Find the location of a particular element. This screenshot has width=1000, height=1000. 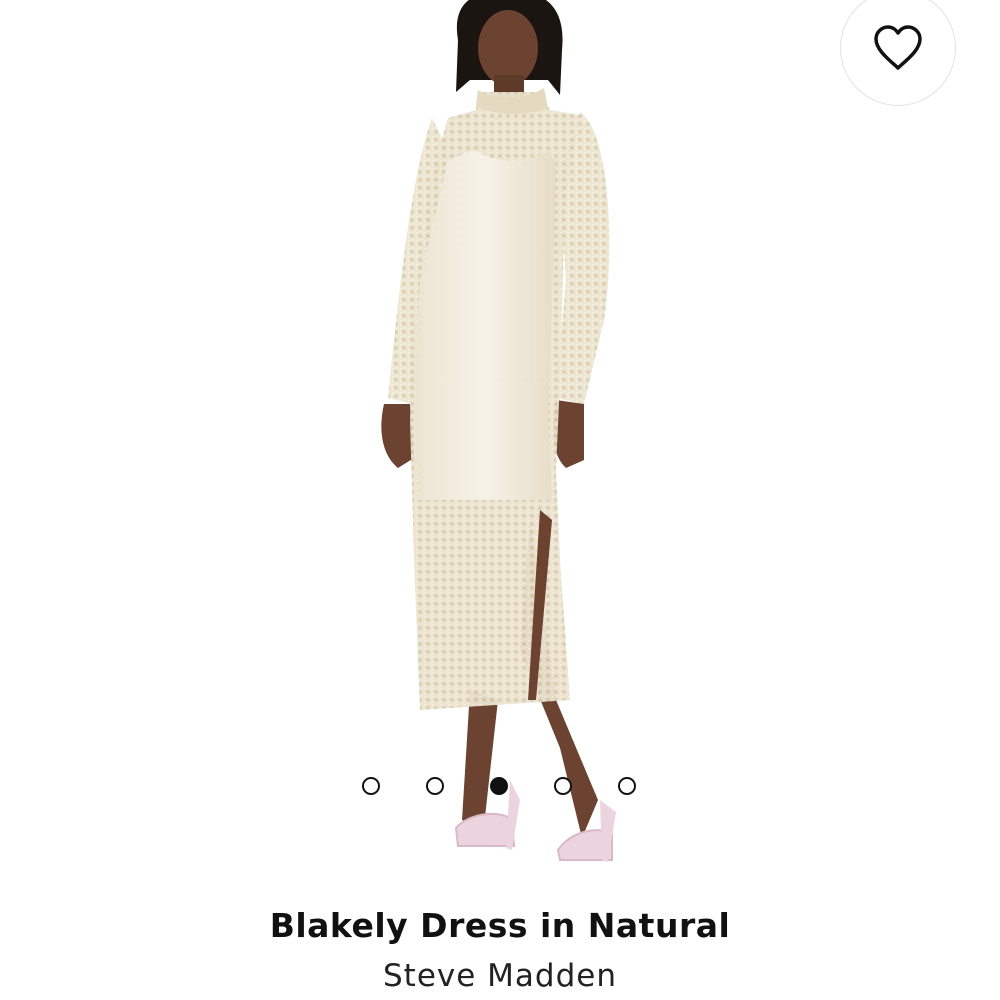

carousel-pagination is located at coordinates (500, 788).